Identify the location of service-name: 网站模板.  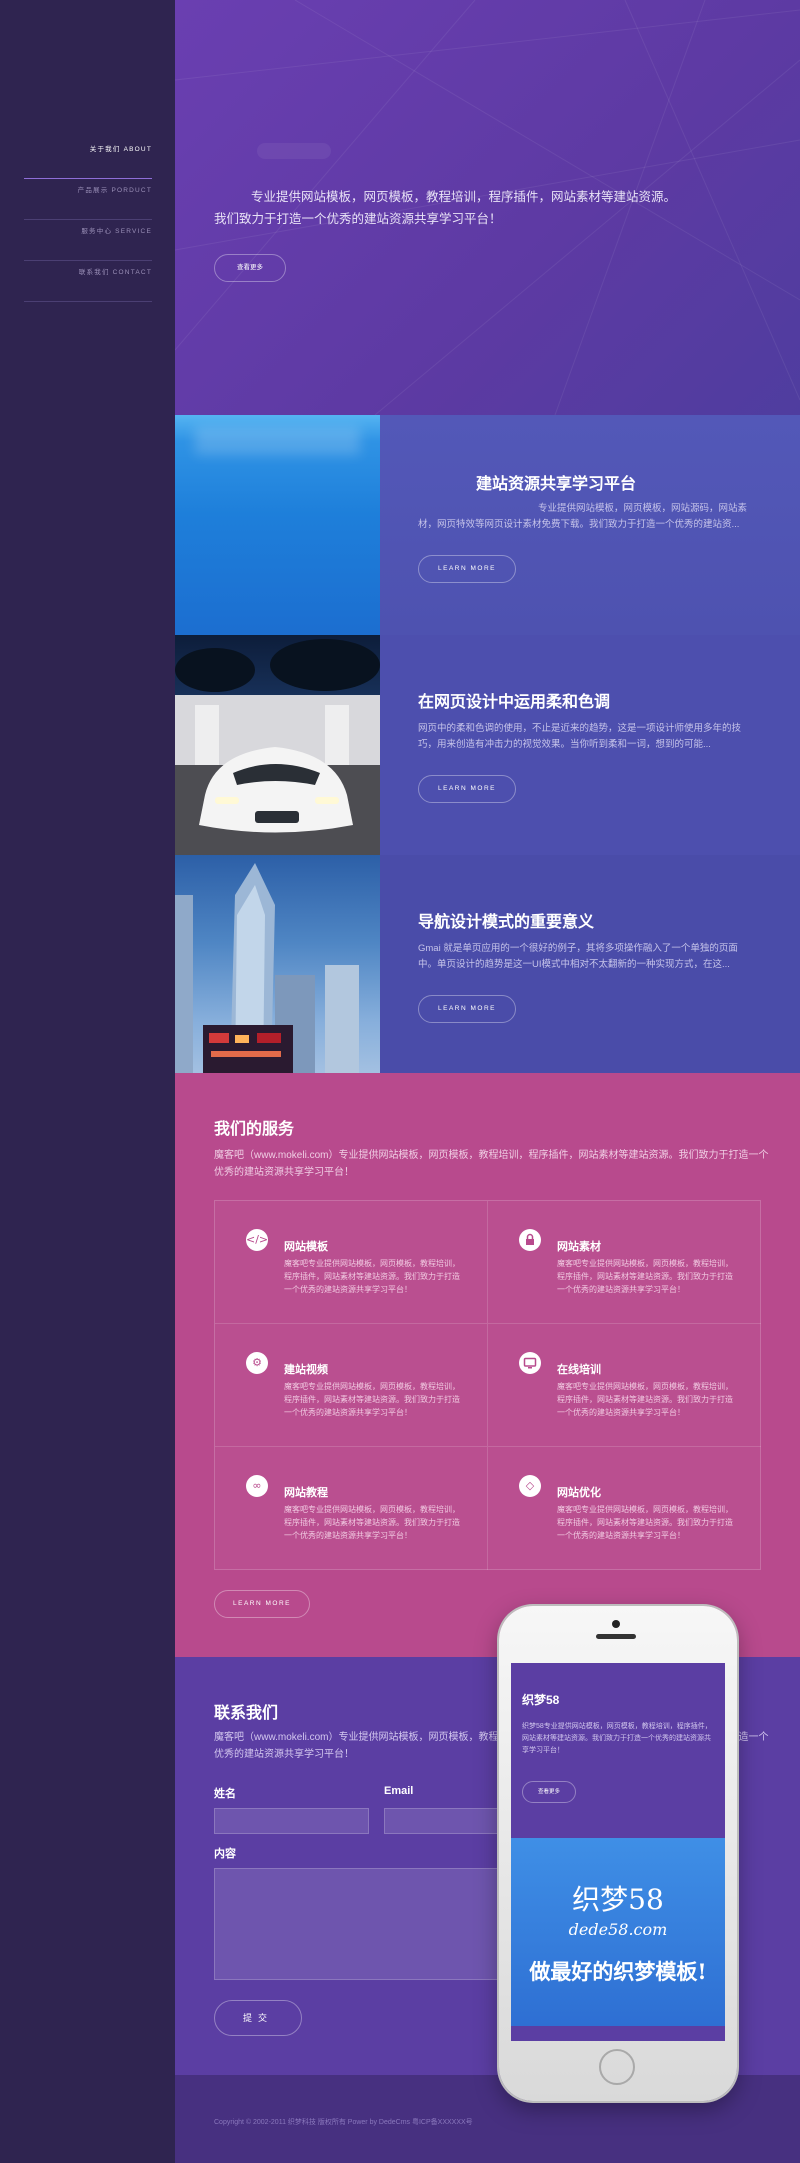
(306, 1247).